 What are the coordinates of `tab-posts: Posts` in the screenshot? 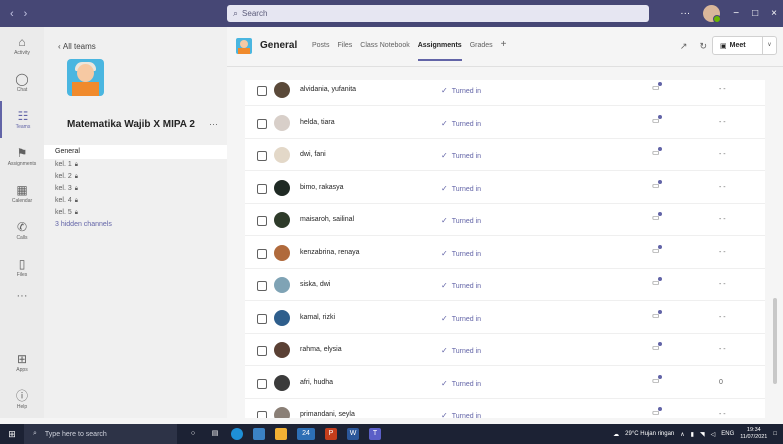 It's located at (321, 46).